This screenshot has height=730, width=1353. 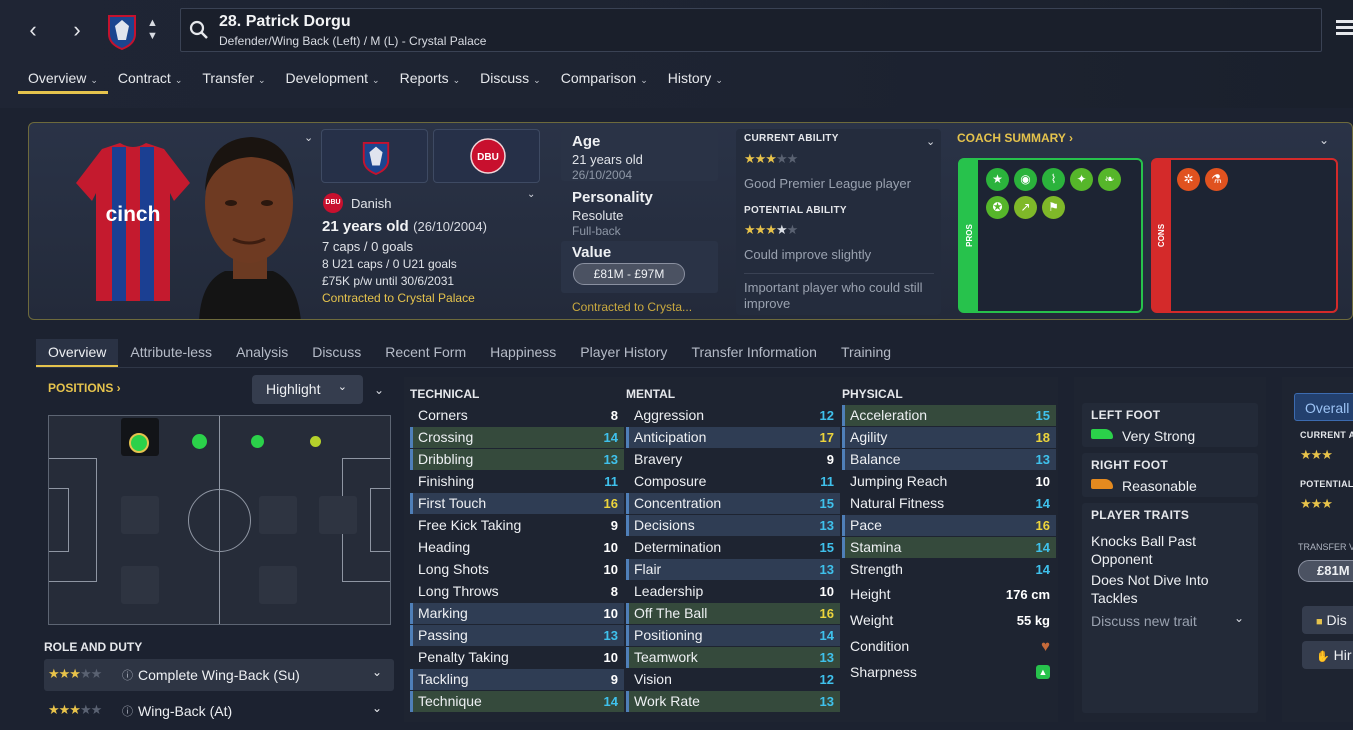 I want to click on tab-overview: Overview, so click(x=77, y=353).